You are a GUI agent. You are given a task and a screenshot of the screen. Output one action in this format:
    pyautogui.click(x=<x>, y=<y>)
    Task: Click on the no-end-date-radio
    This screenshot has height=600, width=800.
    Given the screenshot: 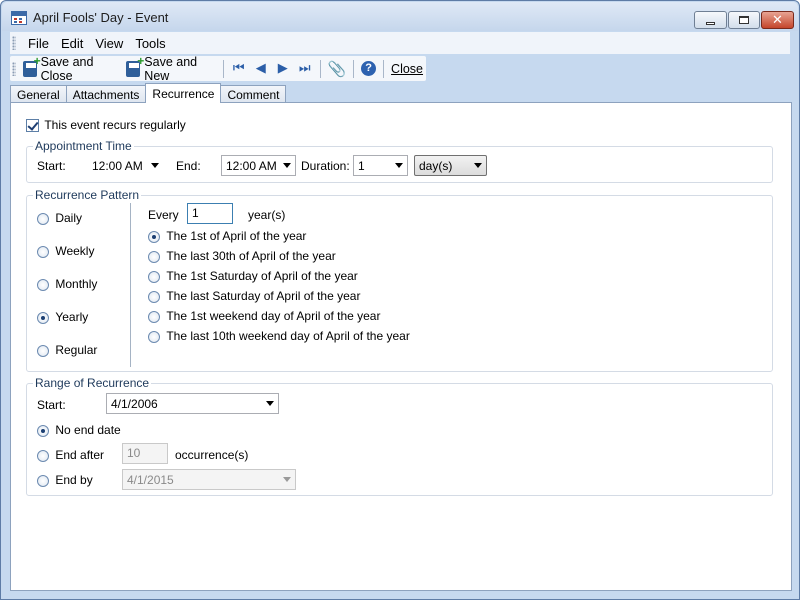 What is the action you would take?
    pyautogui.click(x=43, y=430)
    